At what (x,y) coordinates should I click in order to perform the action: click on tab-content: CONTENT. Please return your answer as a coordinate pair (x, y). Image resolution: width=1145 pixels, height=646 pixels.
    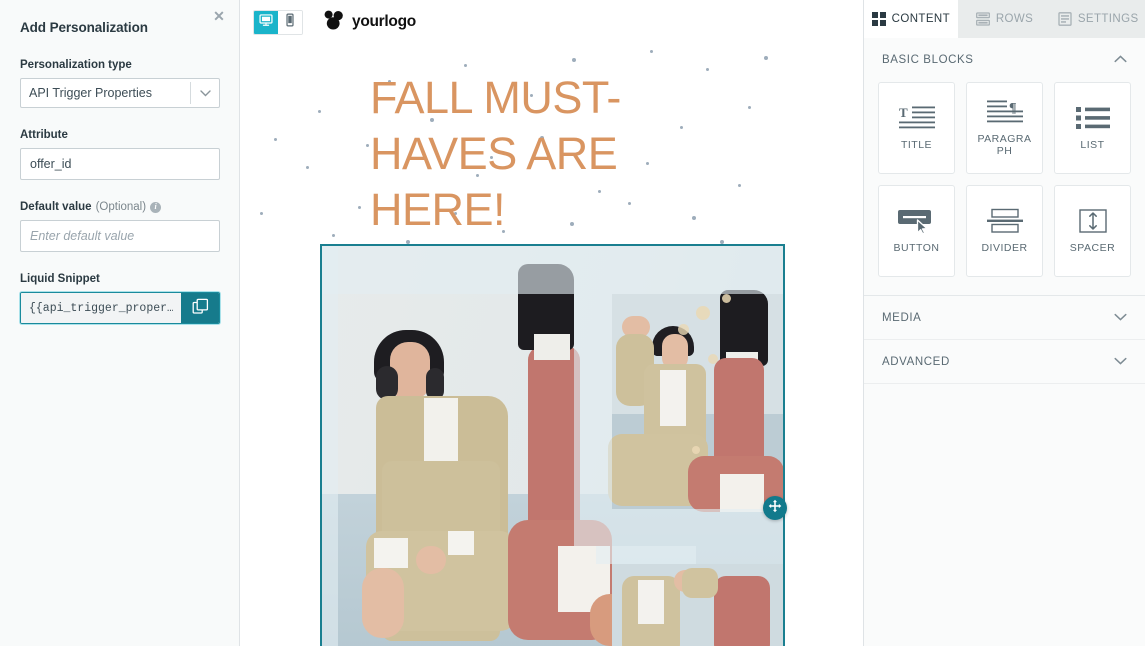
    Looking at the image, I should click on (911, 19).